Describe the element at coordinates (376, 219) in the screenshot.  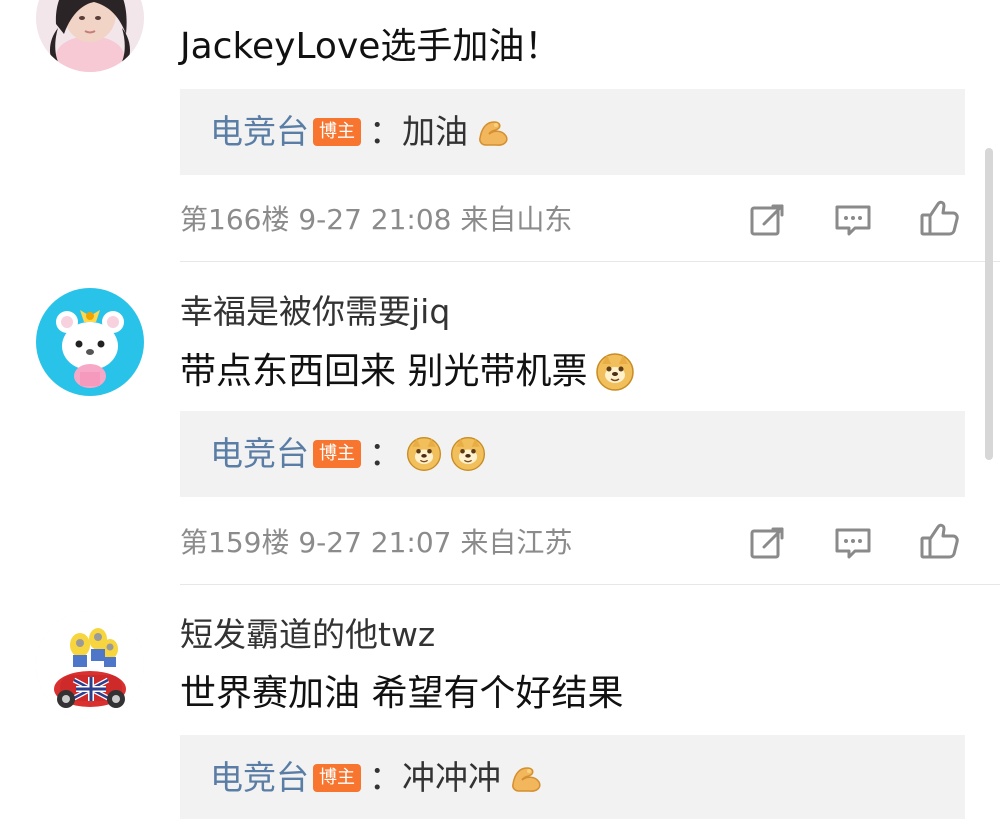
I see `comment-meta-1: 第166楼 9-27 21:08 来自山东` at that location.